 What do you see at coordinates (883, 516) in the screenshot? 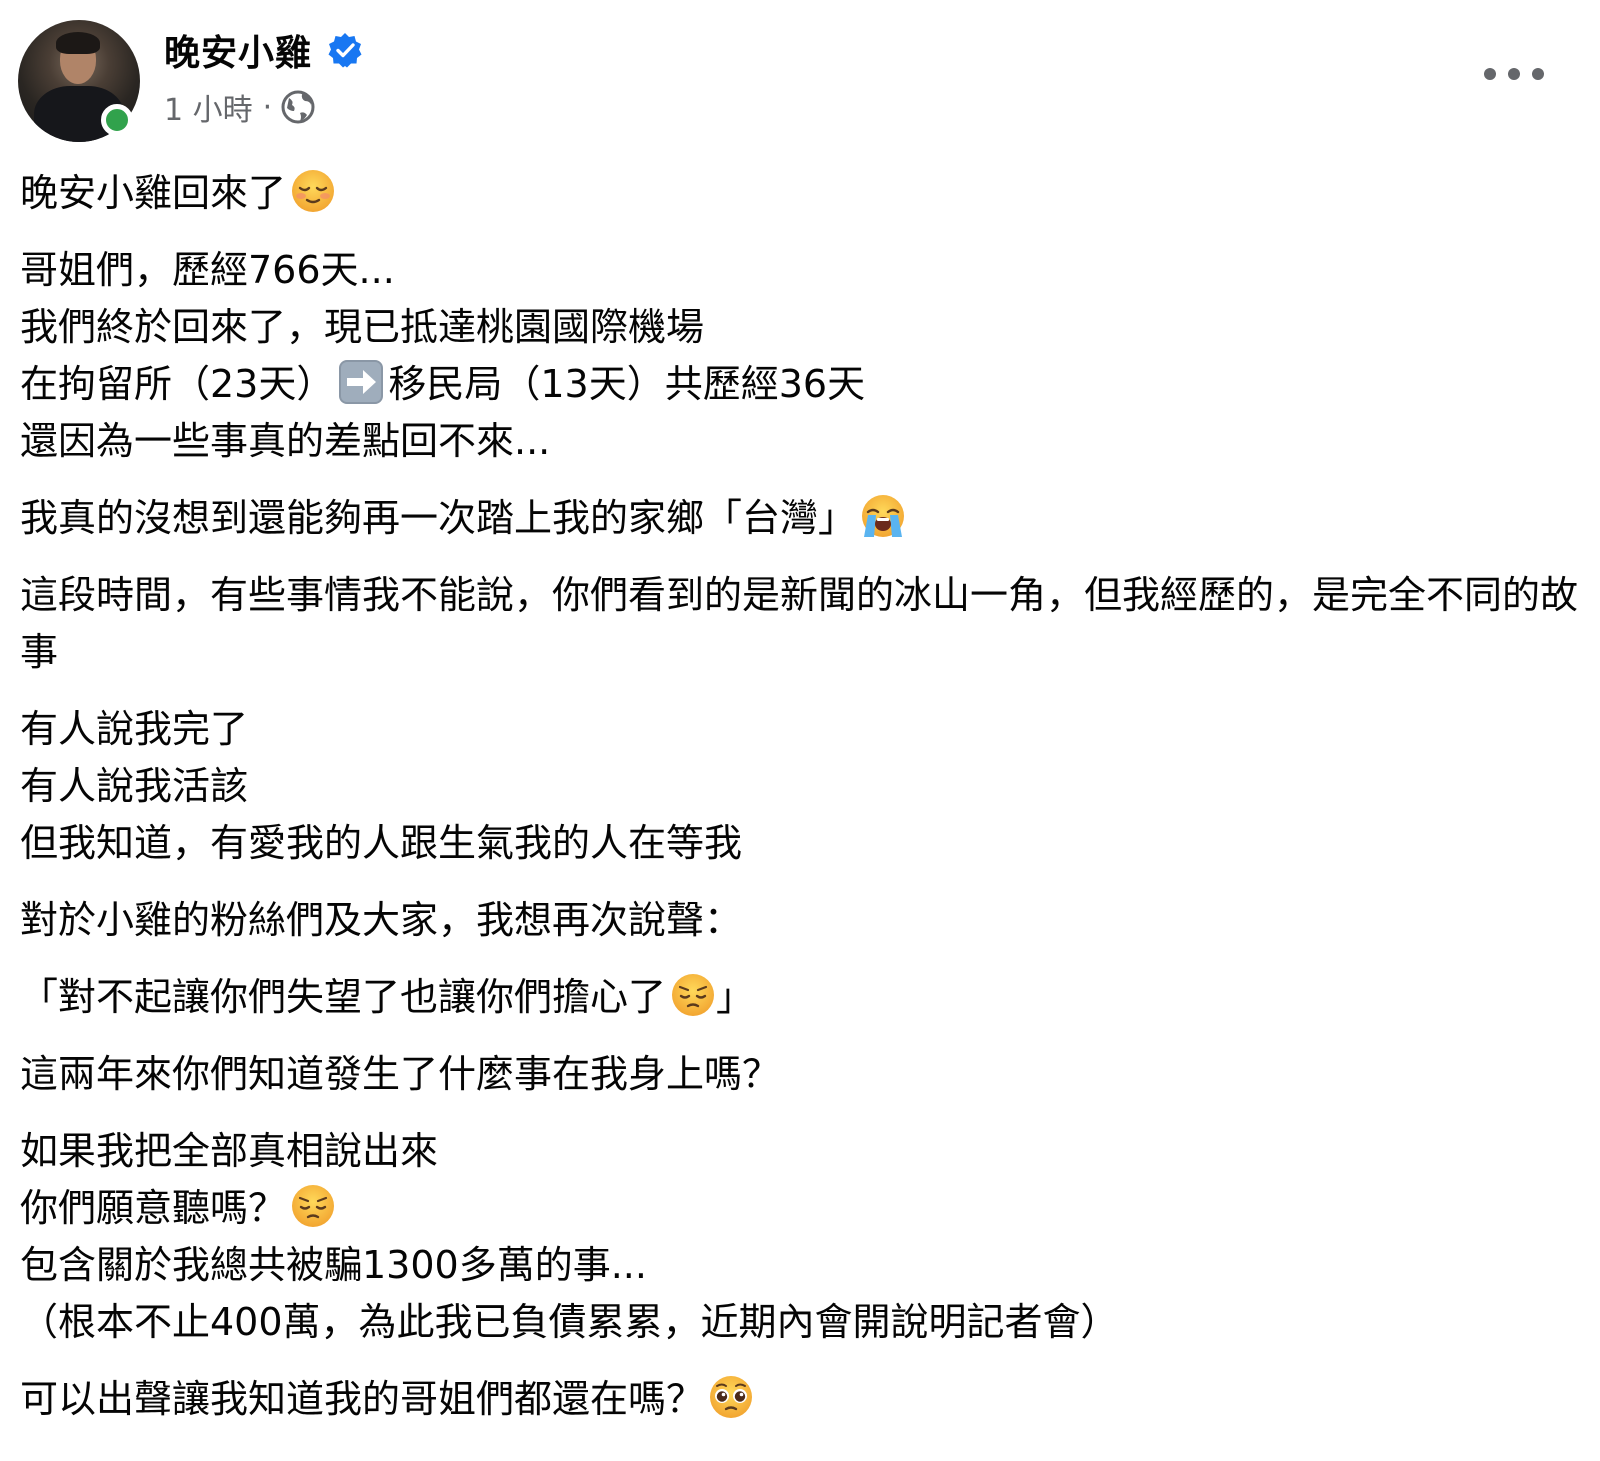
I see `loudly-crying-face-emoji` at bounding box center [883, 516].